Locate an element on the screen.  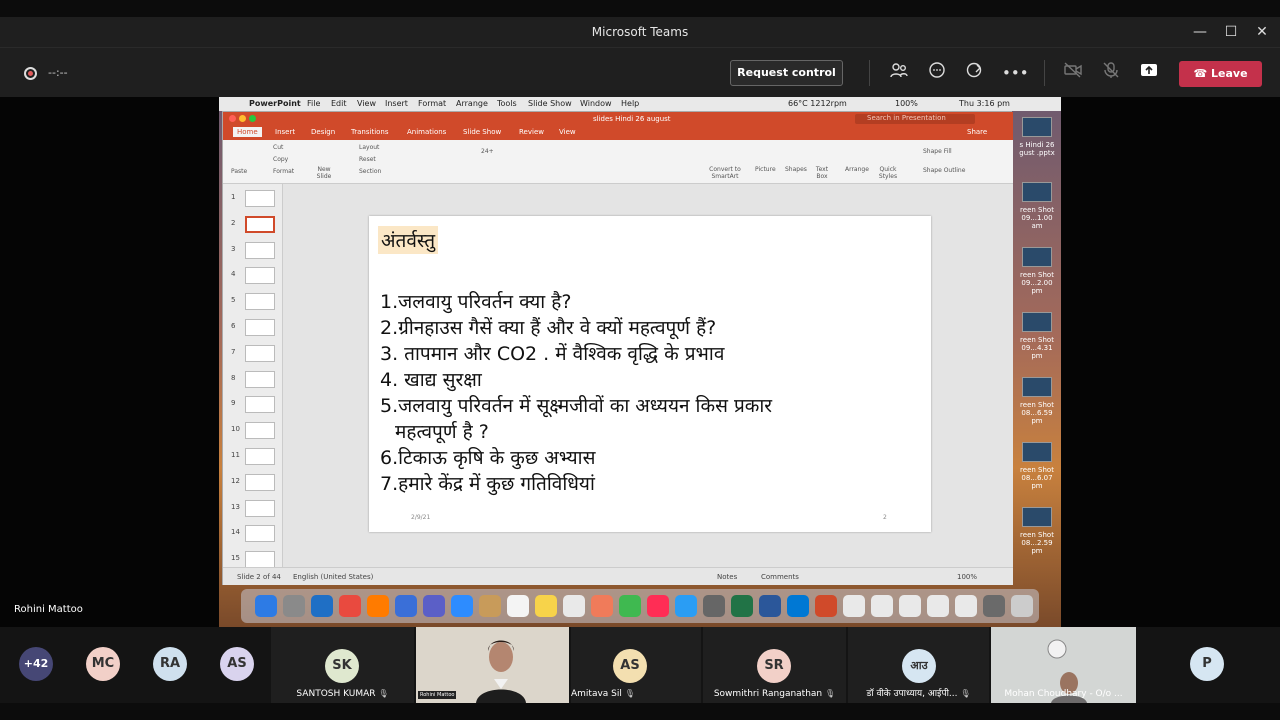
ribbon-new-slide: New Slide is located at coordinates (324, 173).